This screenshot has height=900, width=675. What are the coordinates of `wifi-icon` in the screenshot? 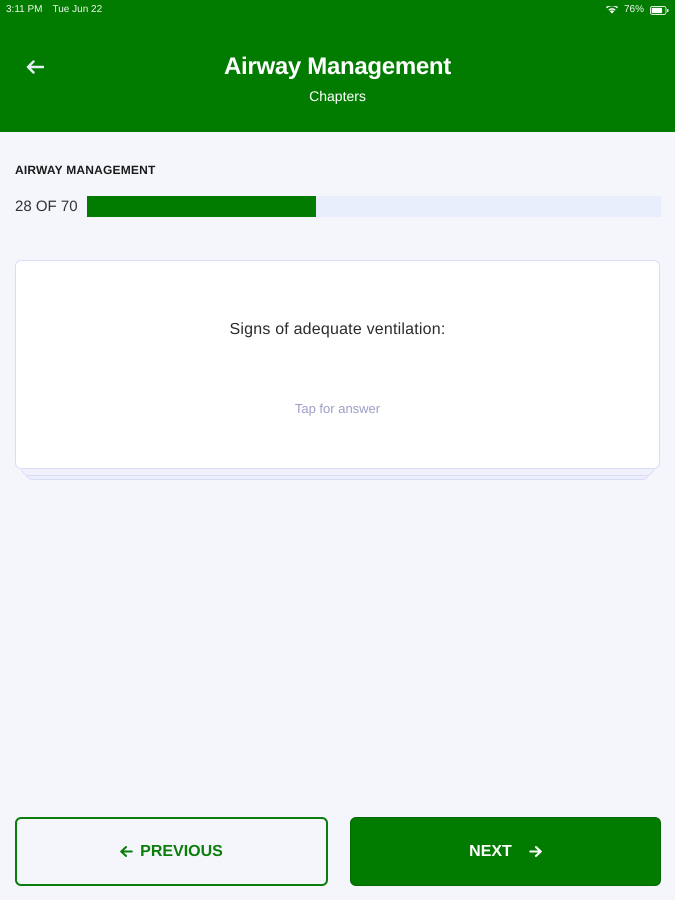 It's located at (612, 10).